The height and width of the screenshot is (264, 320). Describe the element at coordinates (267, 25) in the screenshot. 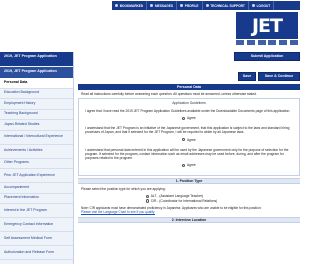

I see `jet-logo: JET` at that location.